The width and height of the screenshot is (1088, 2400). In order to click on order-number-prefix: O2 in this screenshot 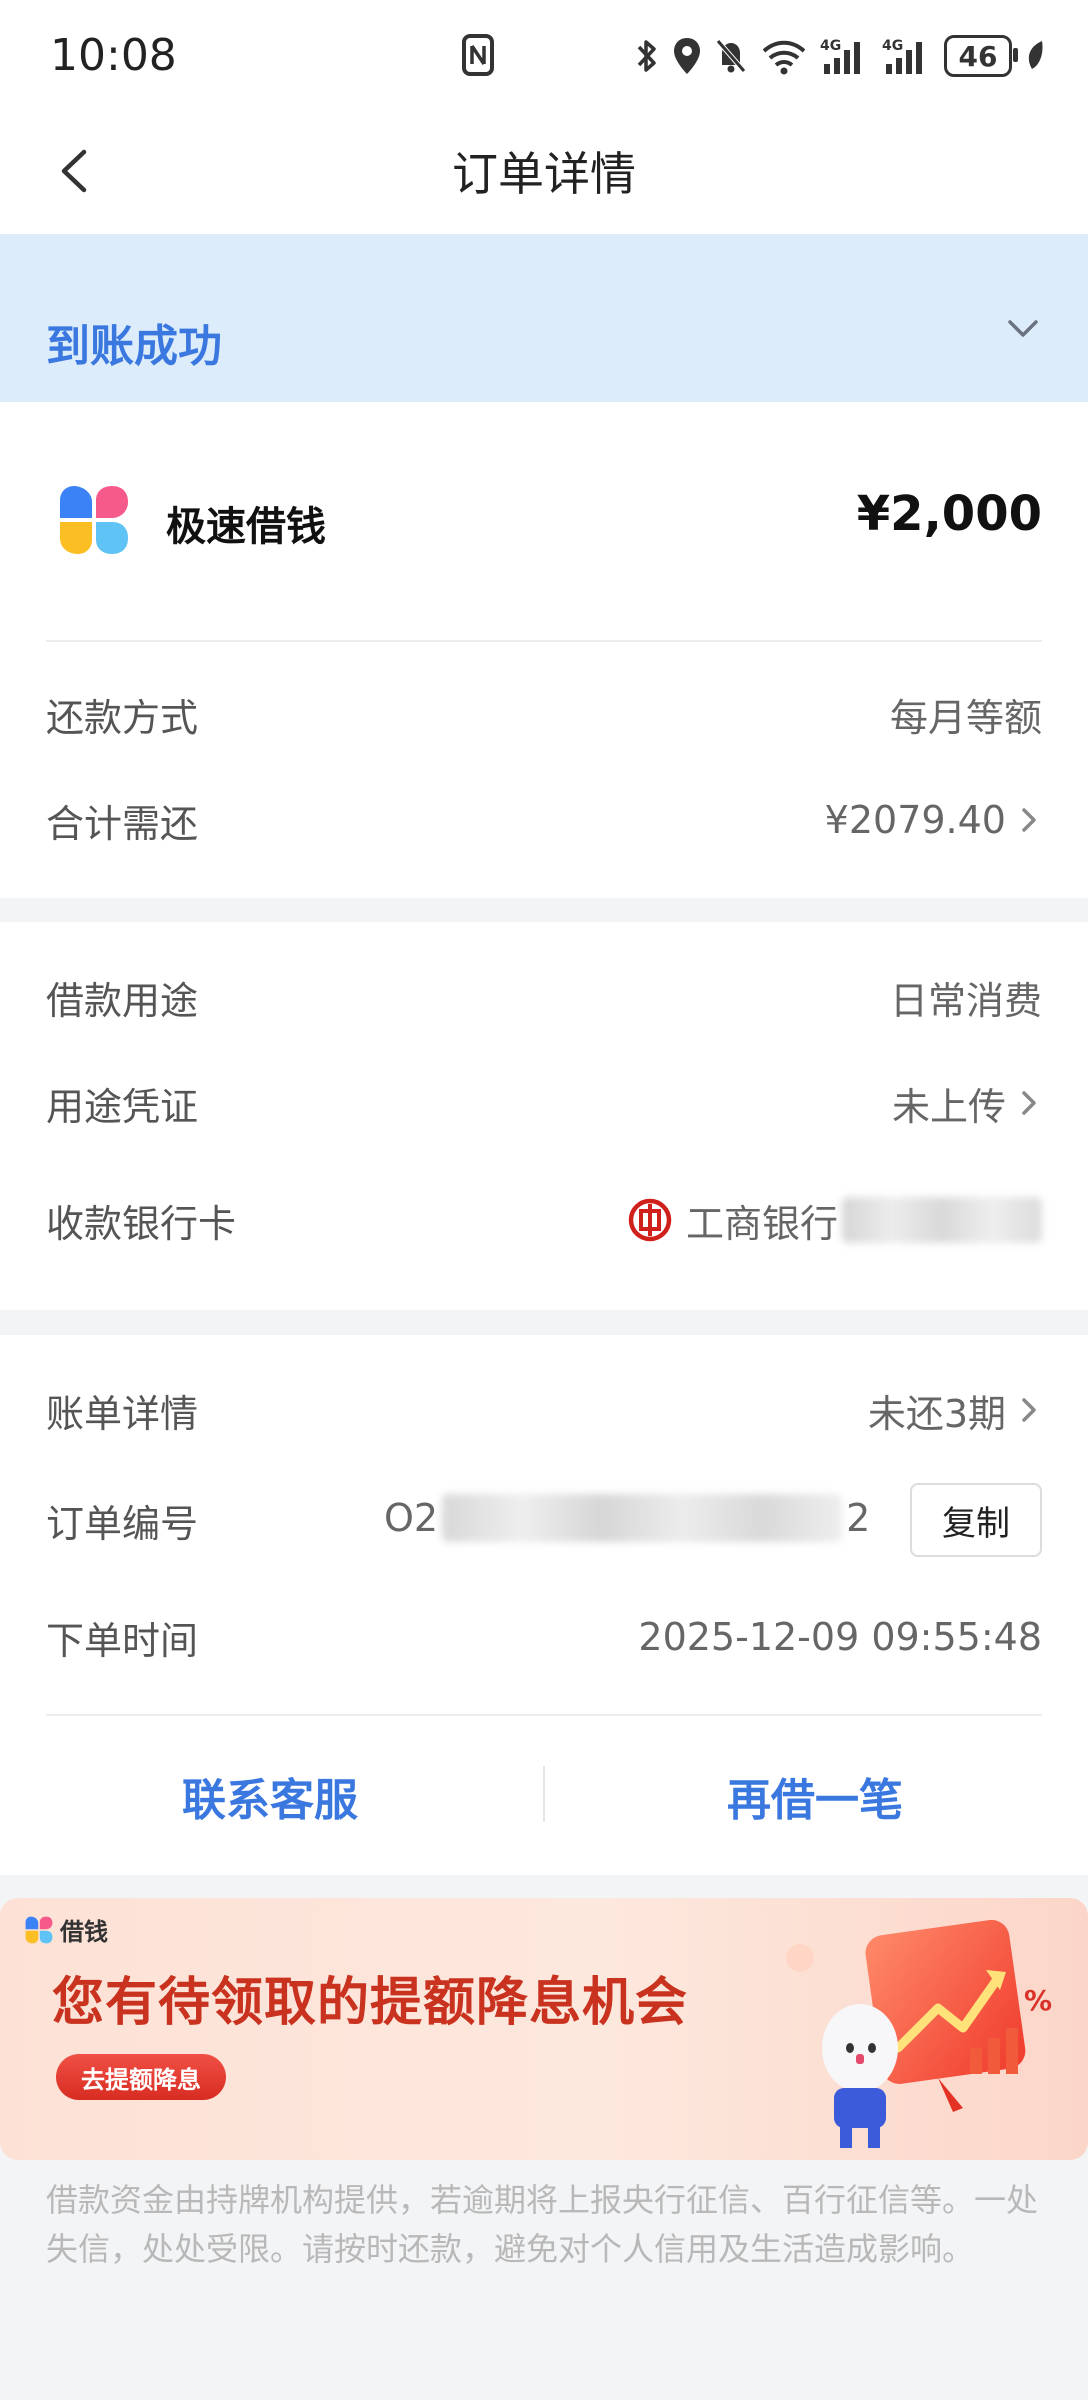, I will do `click(411, 1518)`.